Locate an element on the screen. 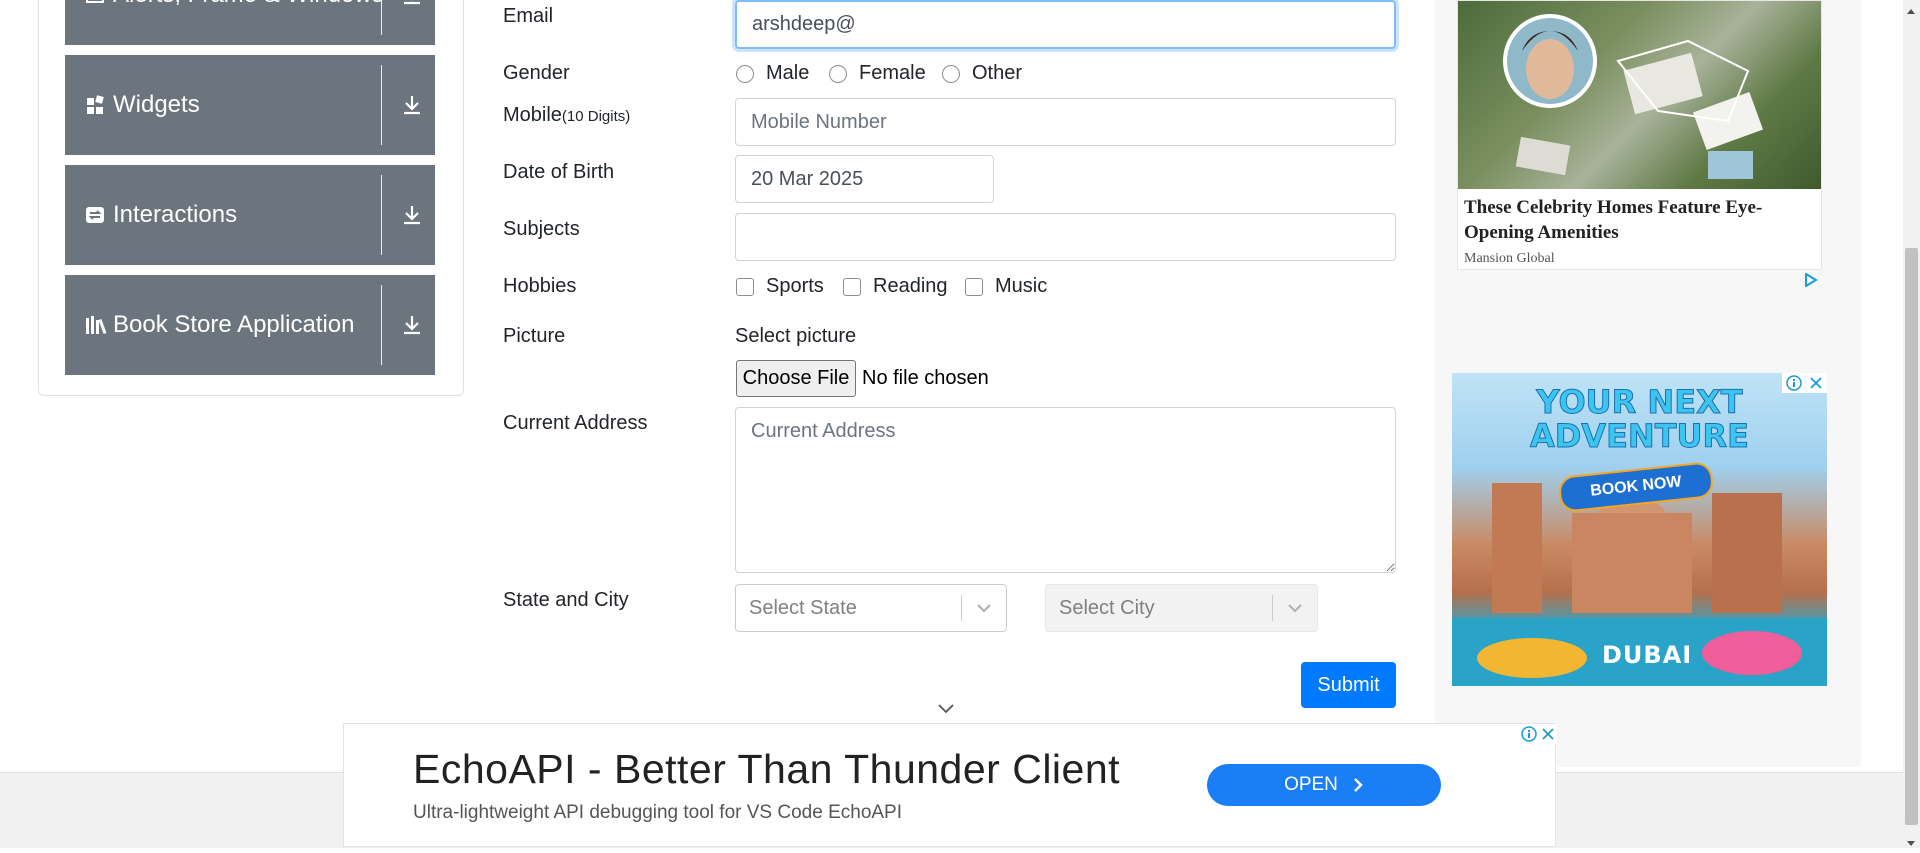  sidebar-group-interactions: Interactions is located at coordinates (250, 215).